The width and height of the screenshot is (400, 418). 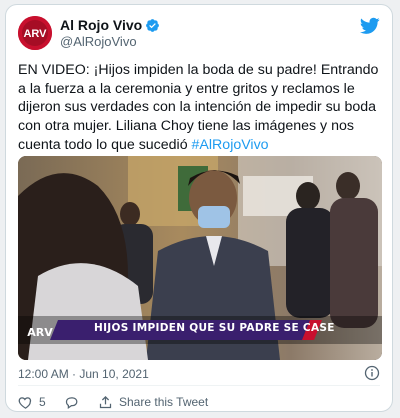 I want to click on author-name-row: Al Rojo Vivo, so click(x=110, y=25).